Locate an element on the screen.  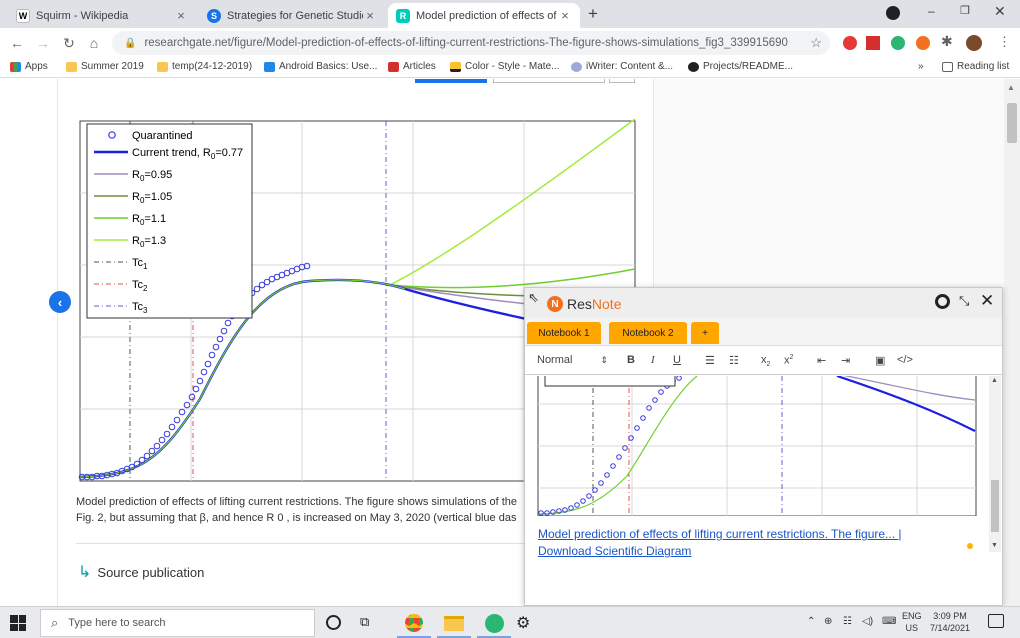
editor-scroll-thumb is located at coordinates (995, 506).